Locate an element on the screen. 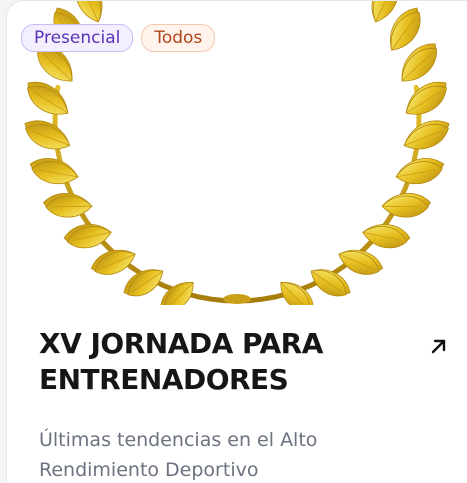 The image size is (467, 483). event-title: XV JORNADA PARA ENTRENADORES is located at coordinates (219, 362).